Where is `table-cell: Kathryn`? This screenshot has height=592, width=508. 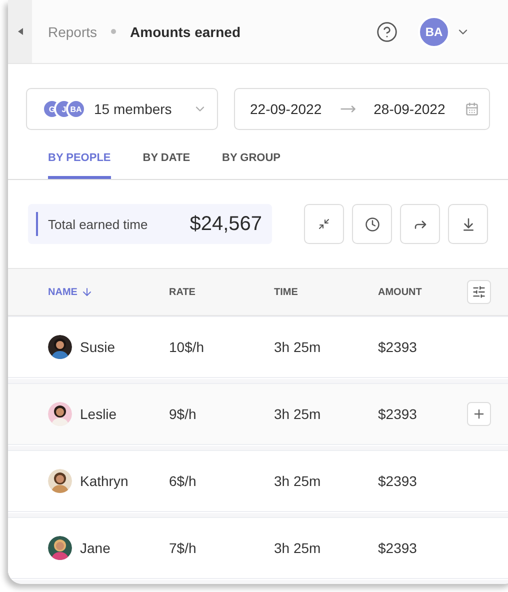 table-cell: Kathryn is located at coordinates (104, 481).